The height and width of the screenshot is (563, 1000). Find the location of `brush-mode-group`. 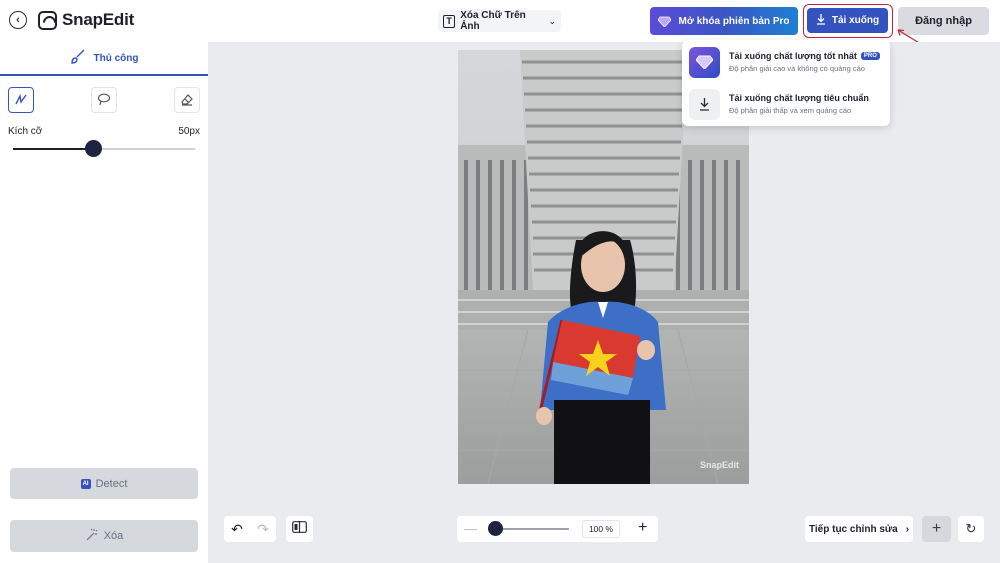

brush-mode-group is located at coordinates (104, 100).